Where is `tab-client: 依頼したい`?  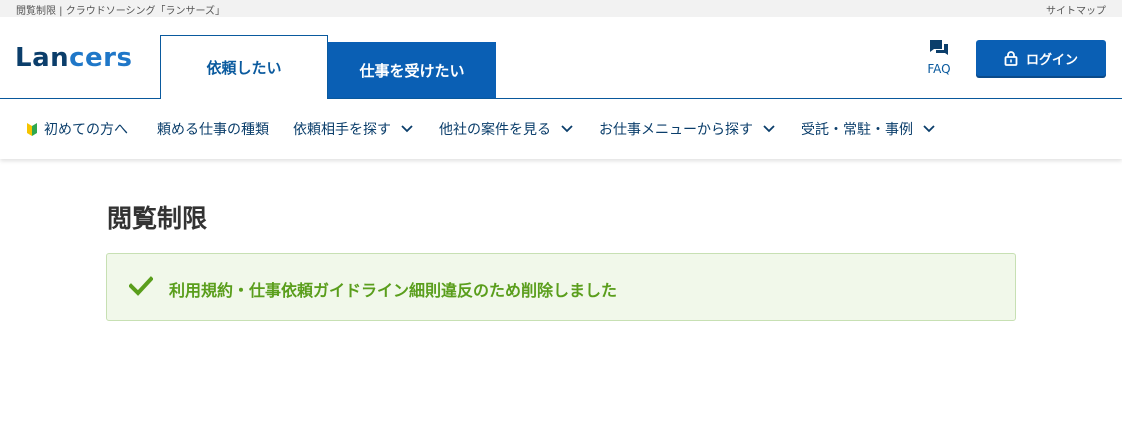 tab-client: 依頼したい is located at coordinates (244, 67).